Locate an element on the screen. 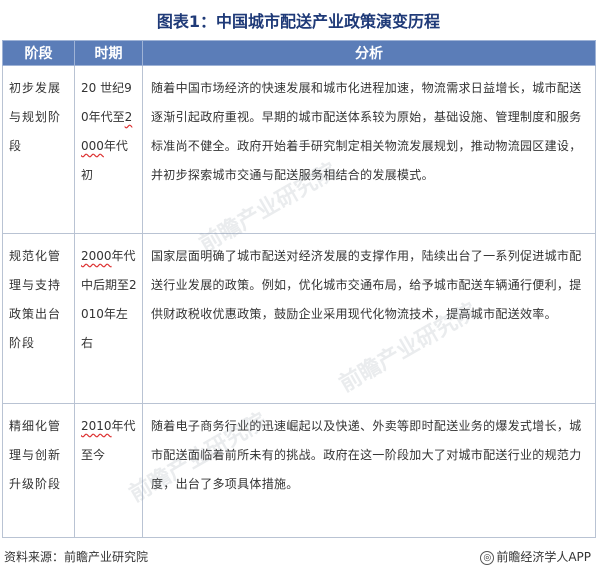  source-note: 资料来源：前瞻产业研究院 is located at coordinates (76, 557).